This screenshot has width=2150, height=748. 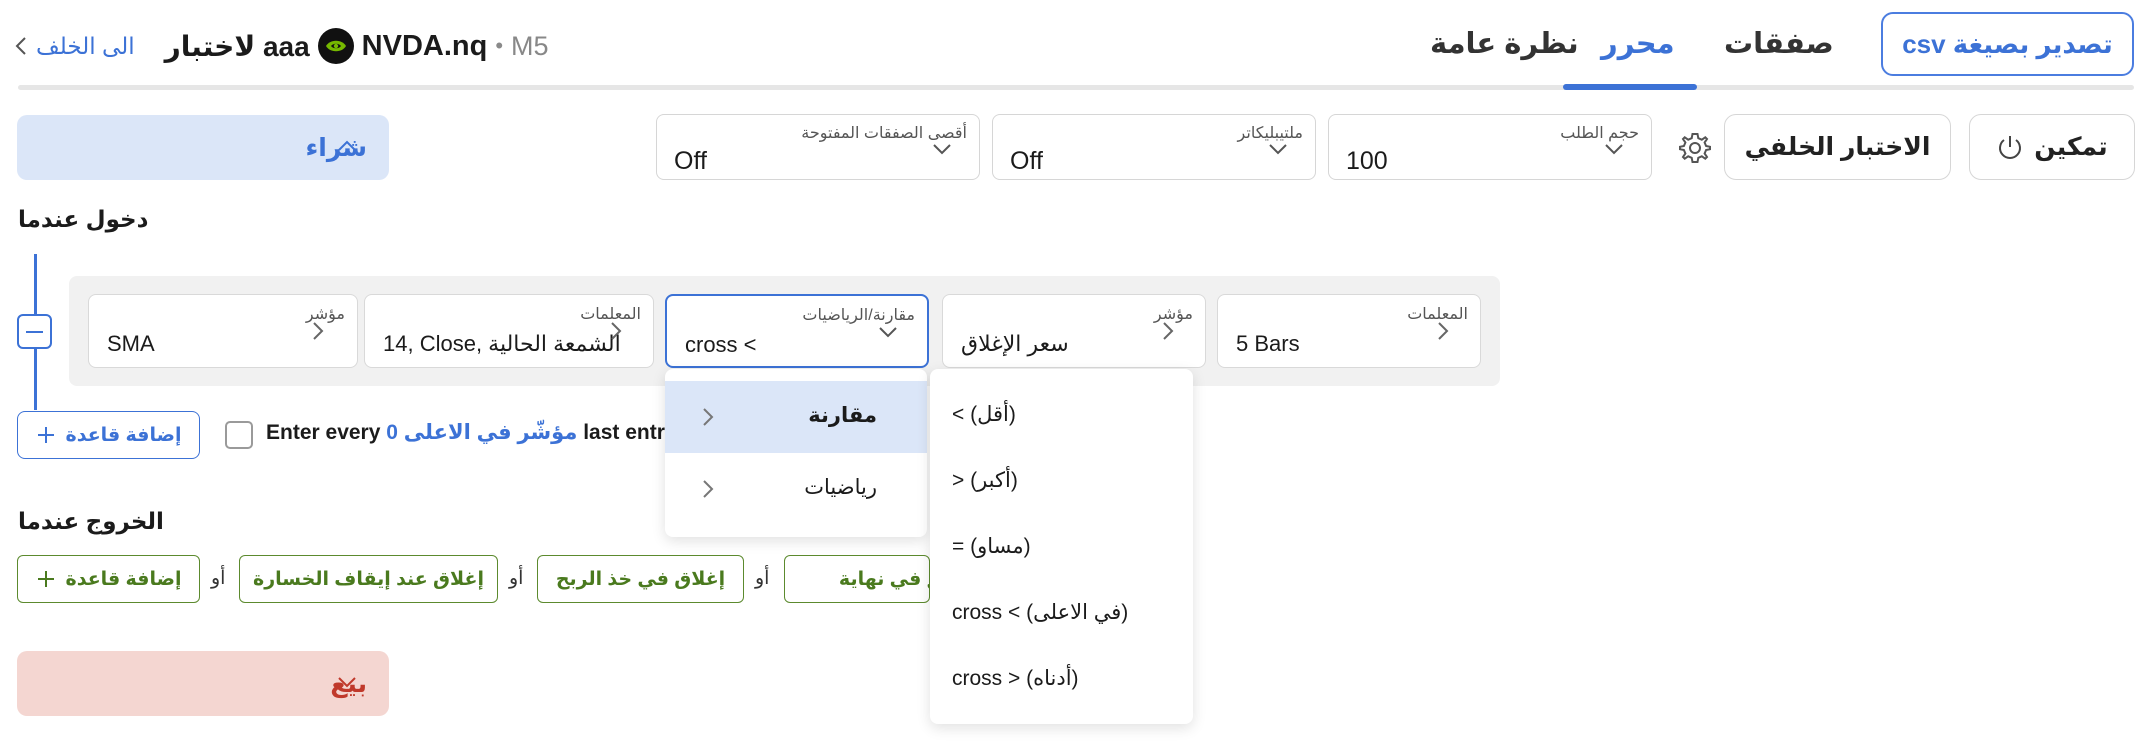 I want to click on sell-section-toggle: بيع, so click(x=203, y=683).